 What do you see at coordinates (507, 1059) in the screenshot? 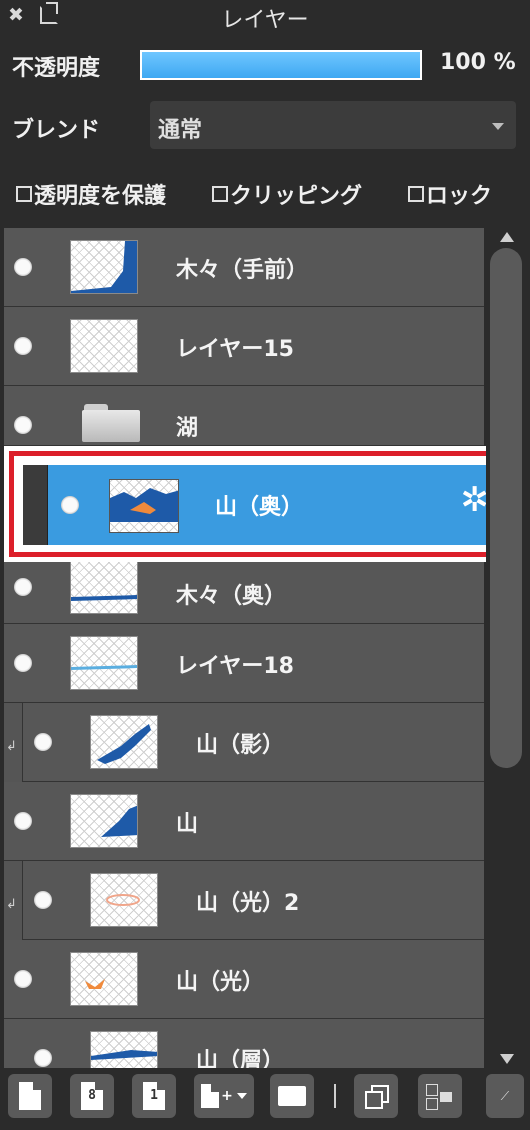
I see `scroll-down-icon` at bounding box center [507, 1059].